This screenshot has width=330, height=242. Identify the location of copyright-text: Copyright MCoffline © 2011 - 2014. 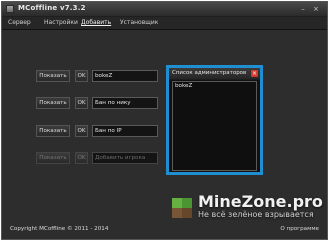
(59, 229).